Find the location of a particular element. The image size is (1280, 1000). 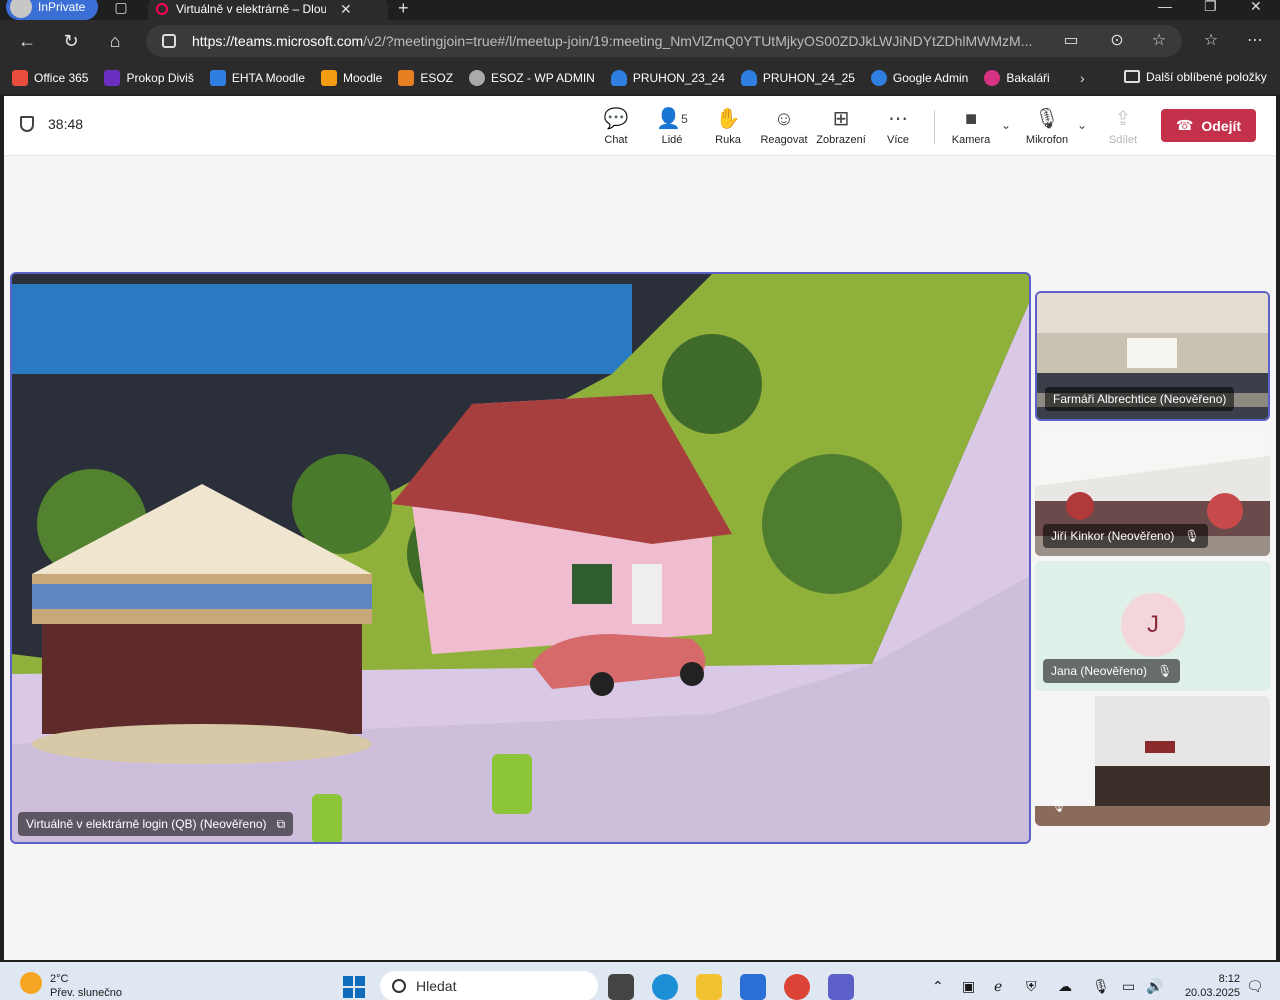

chat-icon: 💬 is located at coordinates (616, 119).